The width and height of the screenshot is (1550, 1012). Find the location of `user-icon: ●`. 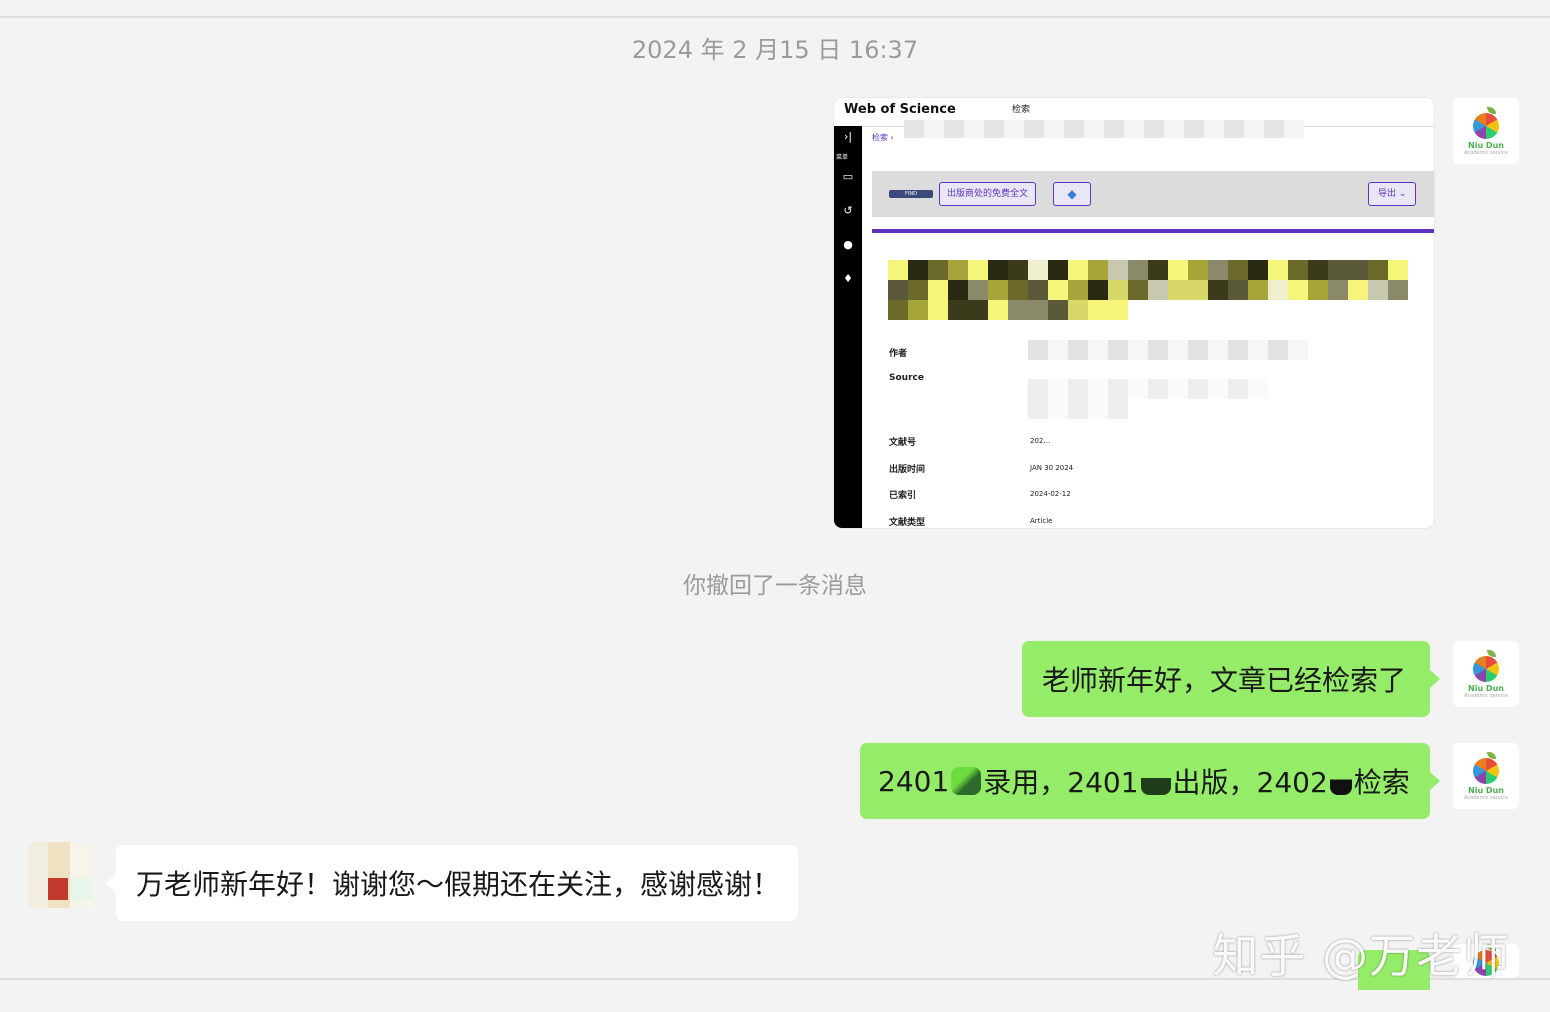

user-icon: ● is located at coordinates (848, 244).